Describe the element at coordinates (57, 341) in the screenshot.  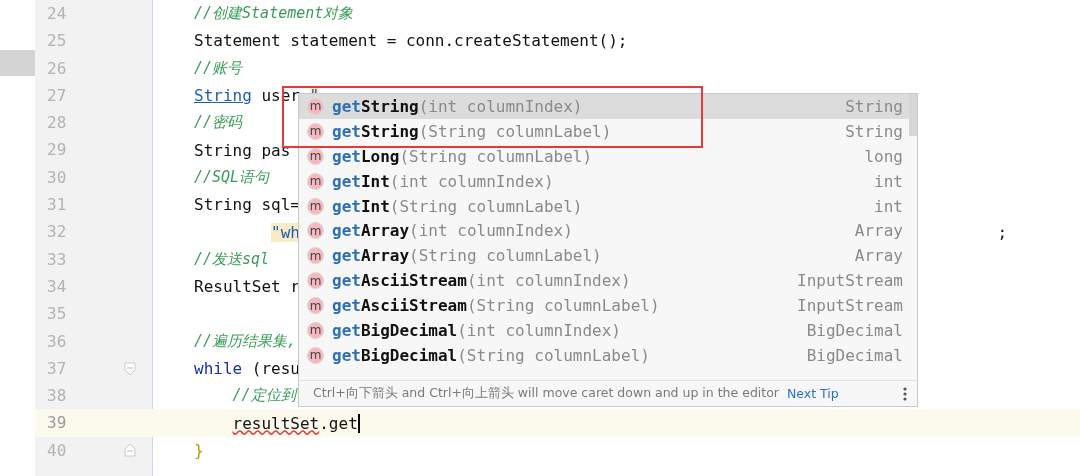
I see `line-number: 36` at that location.